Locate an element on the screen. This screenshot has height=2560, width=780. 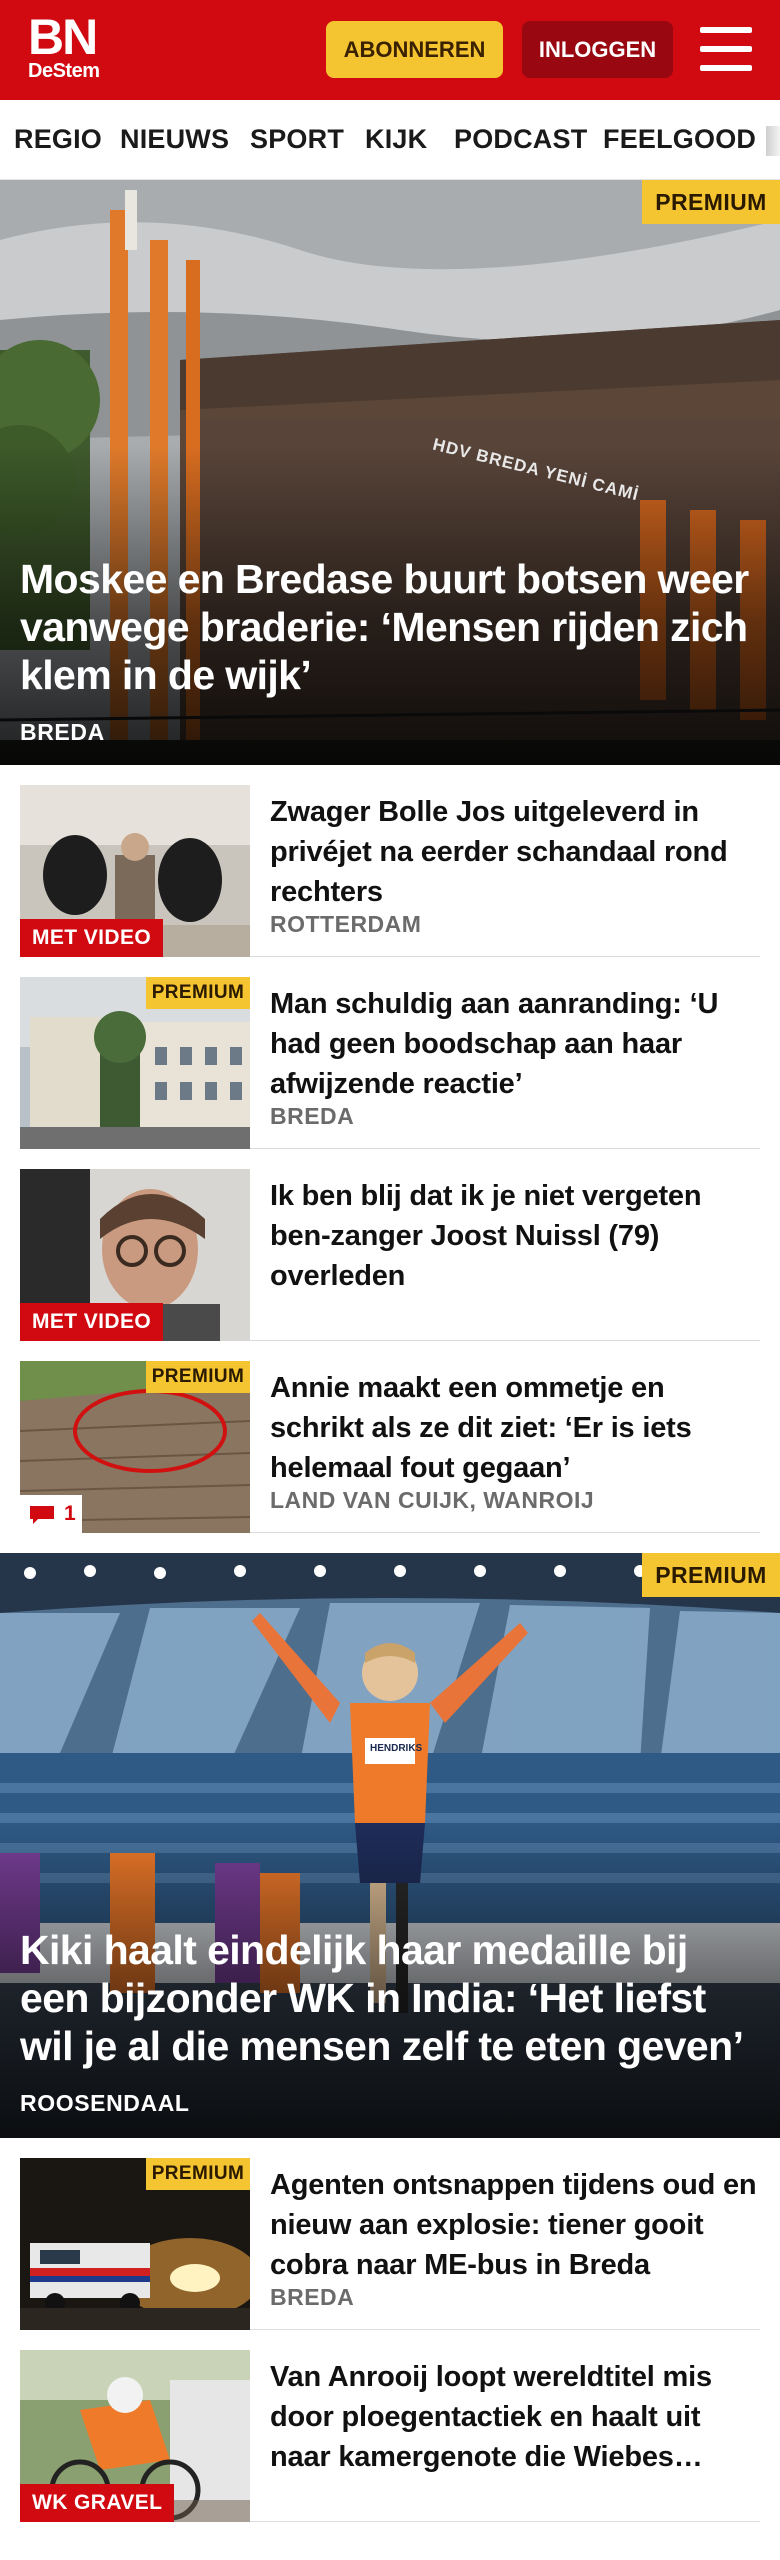
section-nav: REGIO NIEUWS SPORT KIJK PODCAST FEELGOOD is located at coordinates (390, 140).